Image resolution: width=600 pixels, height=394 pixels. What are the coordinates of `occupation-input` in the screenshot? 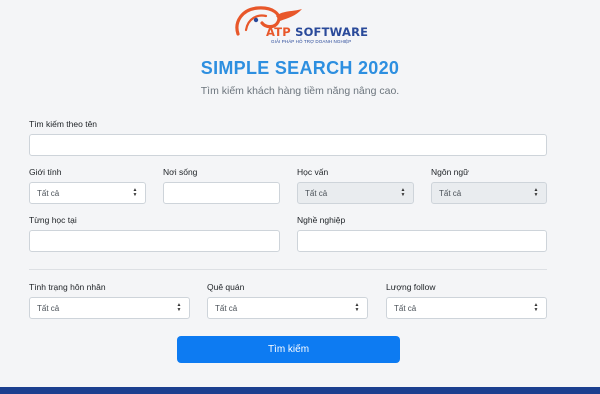 It's located at (422, 241).